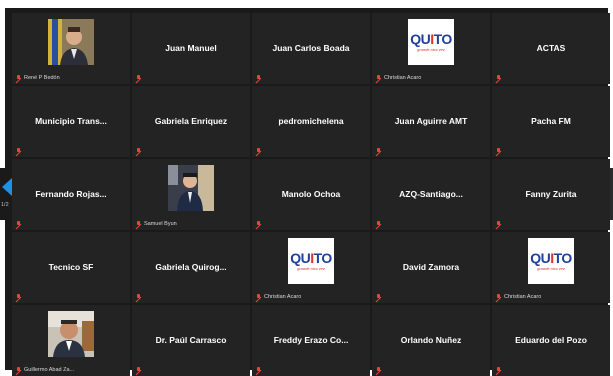 This screenshot has width=613, height=376. I want to click on participant-name: Gabriela Enriquez, so click(191, 120).